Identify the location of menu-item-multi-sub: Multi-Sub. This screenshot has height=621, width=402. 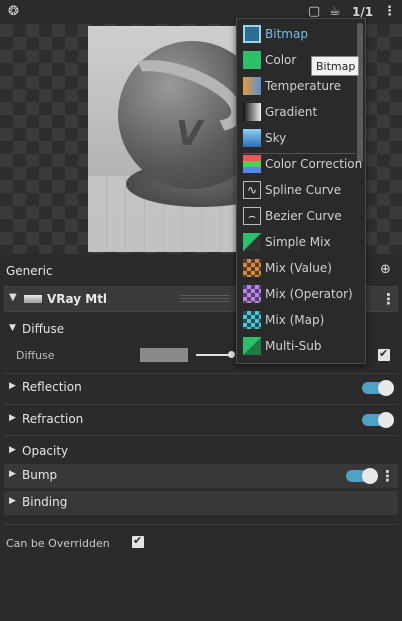
(297, 346).